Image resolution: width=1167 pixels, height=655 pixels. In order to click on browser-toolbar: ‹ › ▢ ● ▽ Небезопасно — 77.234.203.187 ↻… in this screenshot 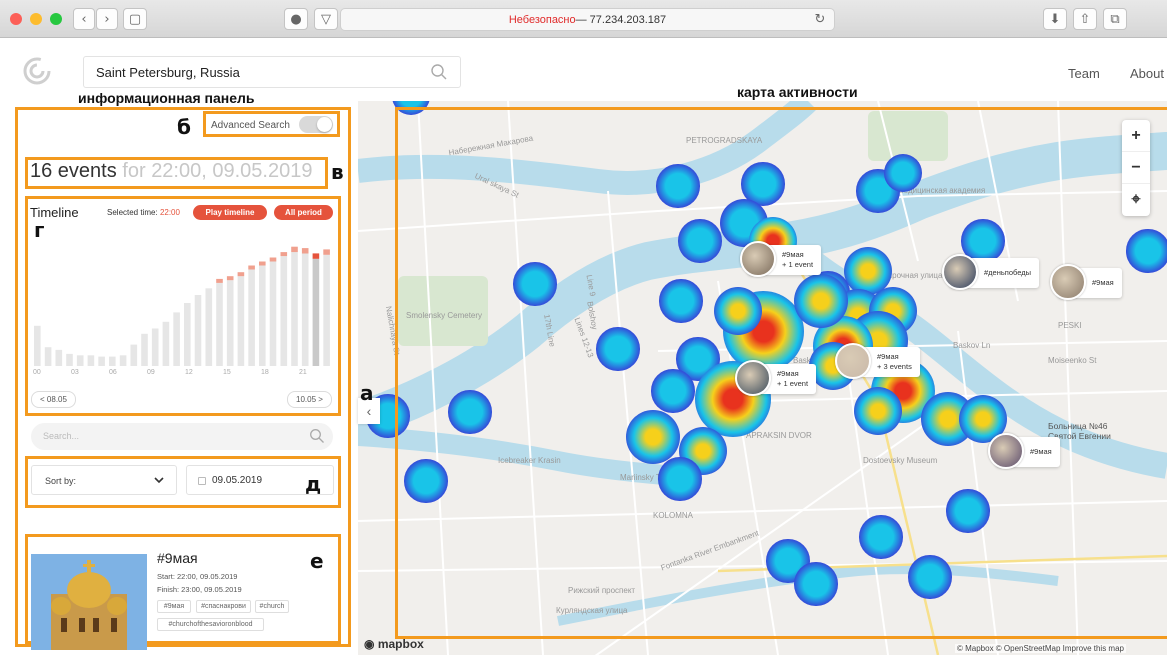, I will do `click(583, 19)`.